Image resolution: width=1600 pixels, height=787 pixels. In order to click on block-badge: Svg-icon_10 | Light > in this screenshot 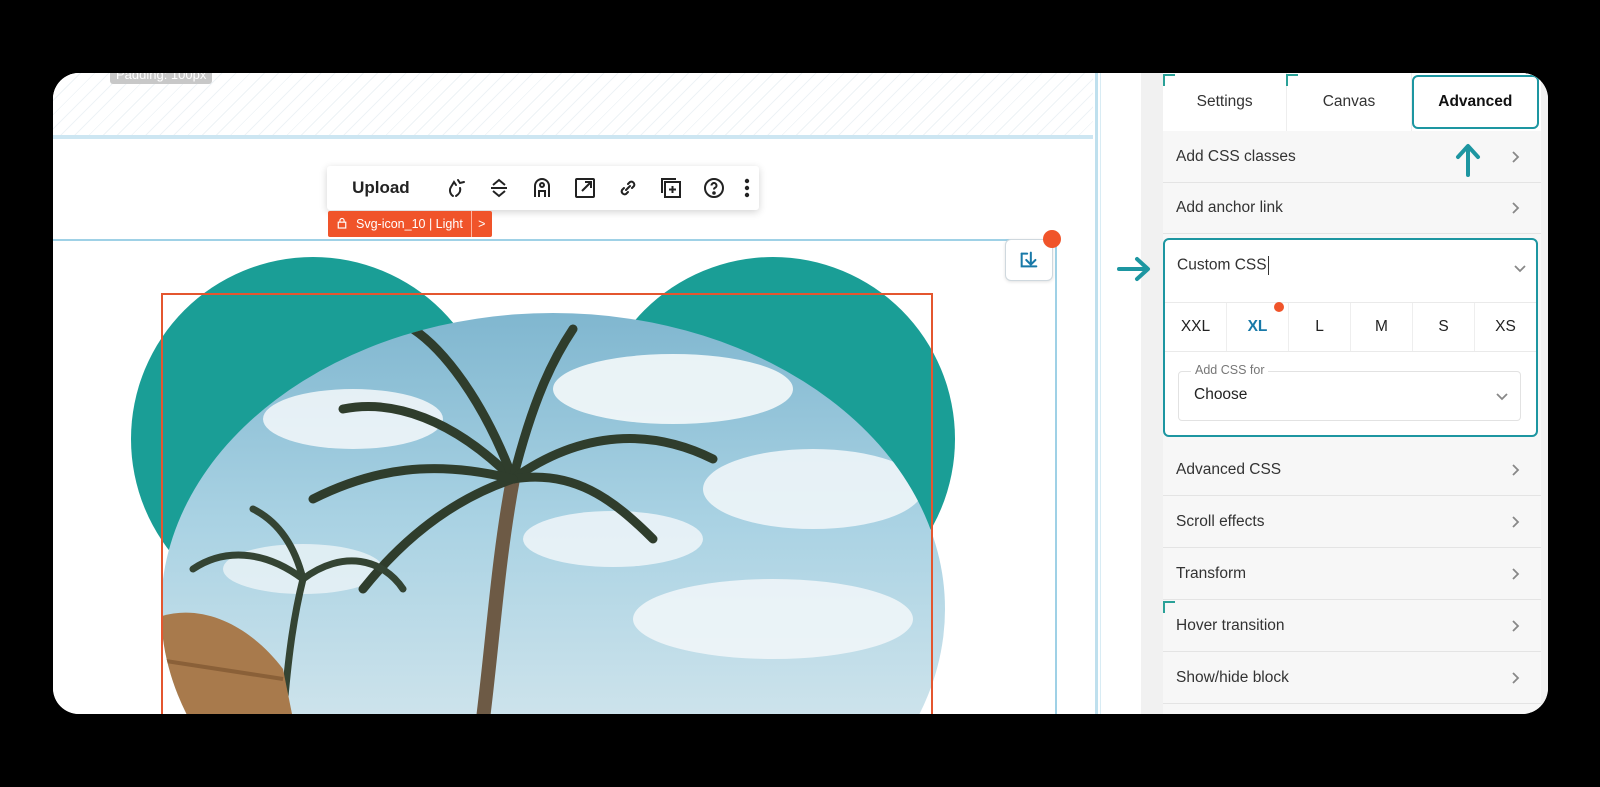, I will do `click(410, 224)`.